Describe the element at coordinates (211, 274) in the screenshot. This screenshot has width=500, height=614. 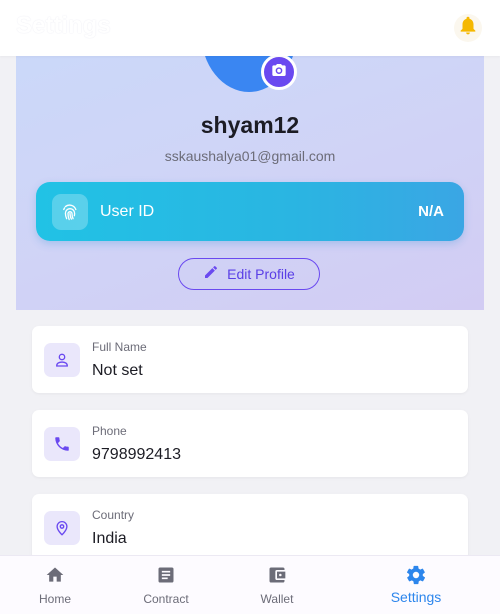
I see `pencil-icon` at that location.